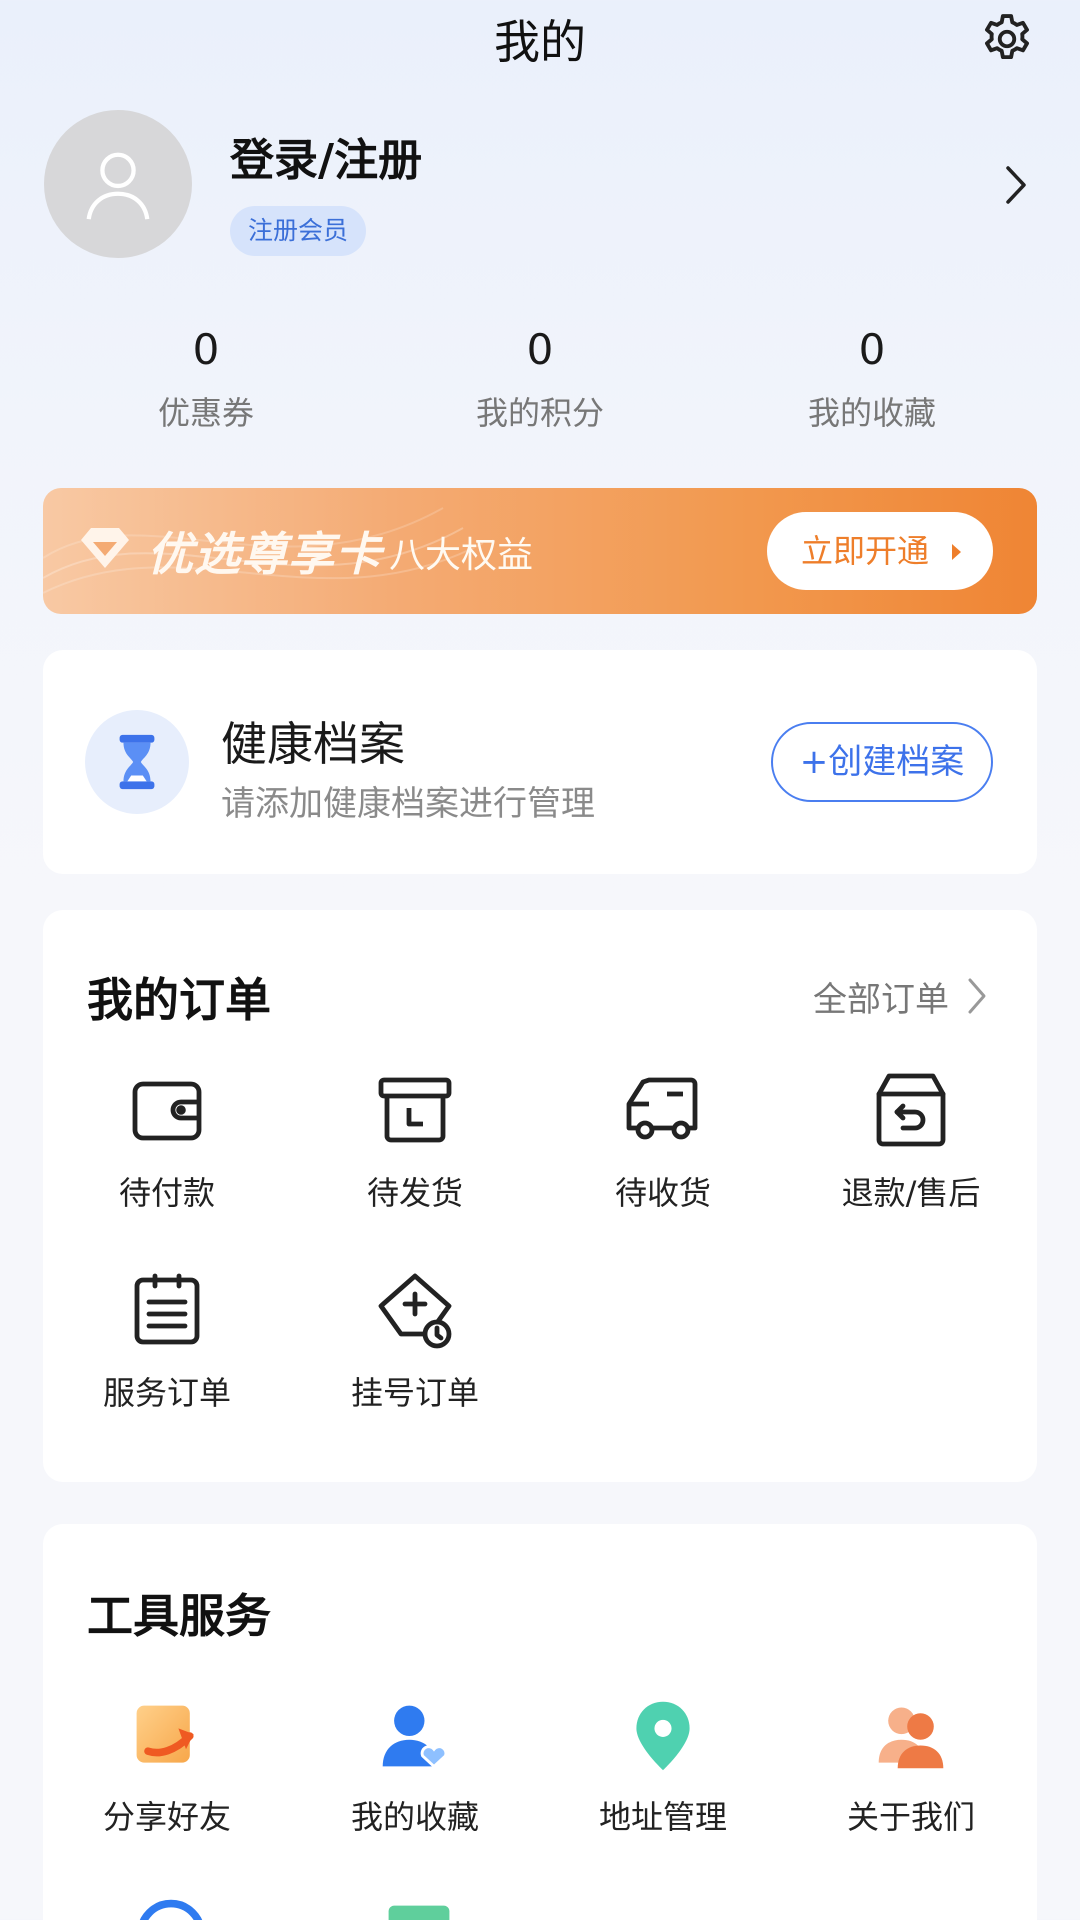  Describe the element at coordinates (911, 1110) in the screenshot. I see `return-box-icon` at that location.